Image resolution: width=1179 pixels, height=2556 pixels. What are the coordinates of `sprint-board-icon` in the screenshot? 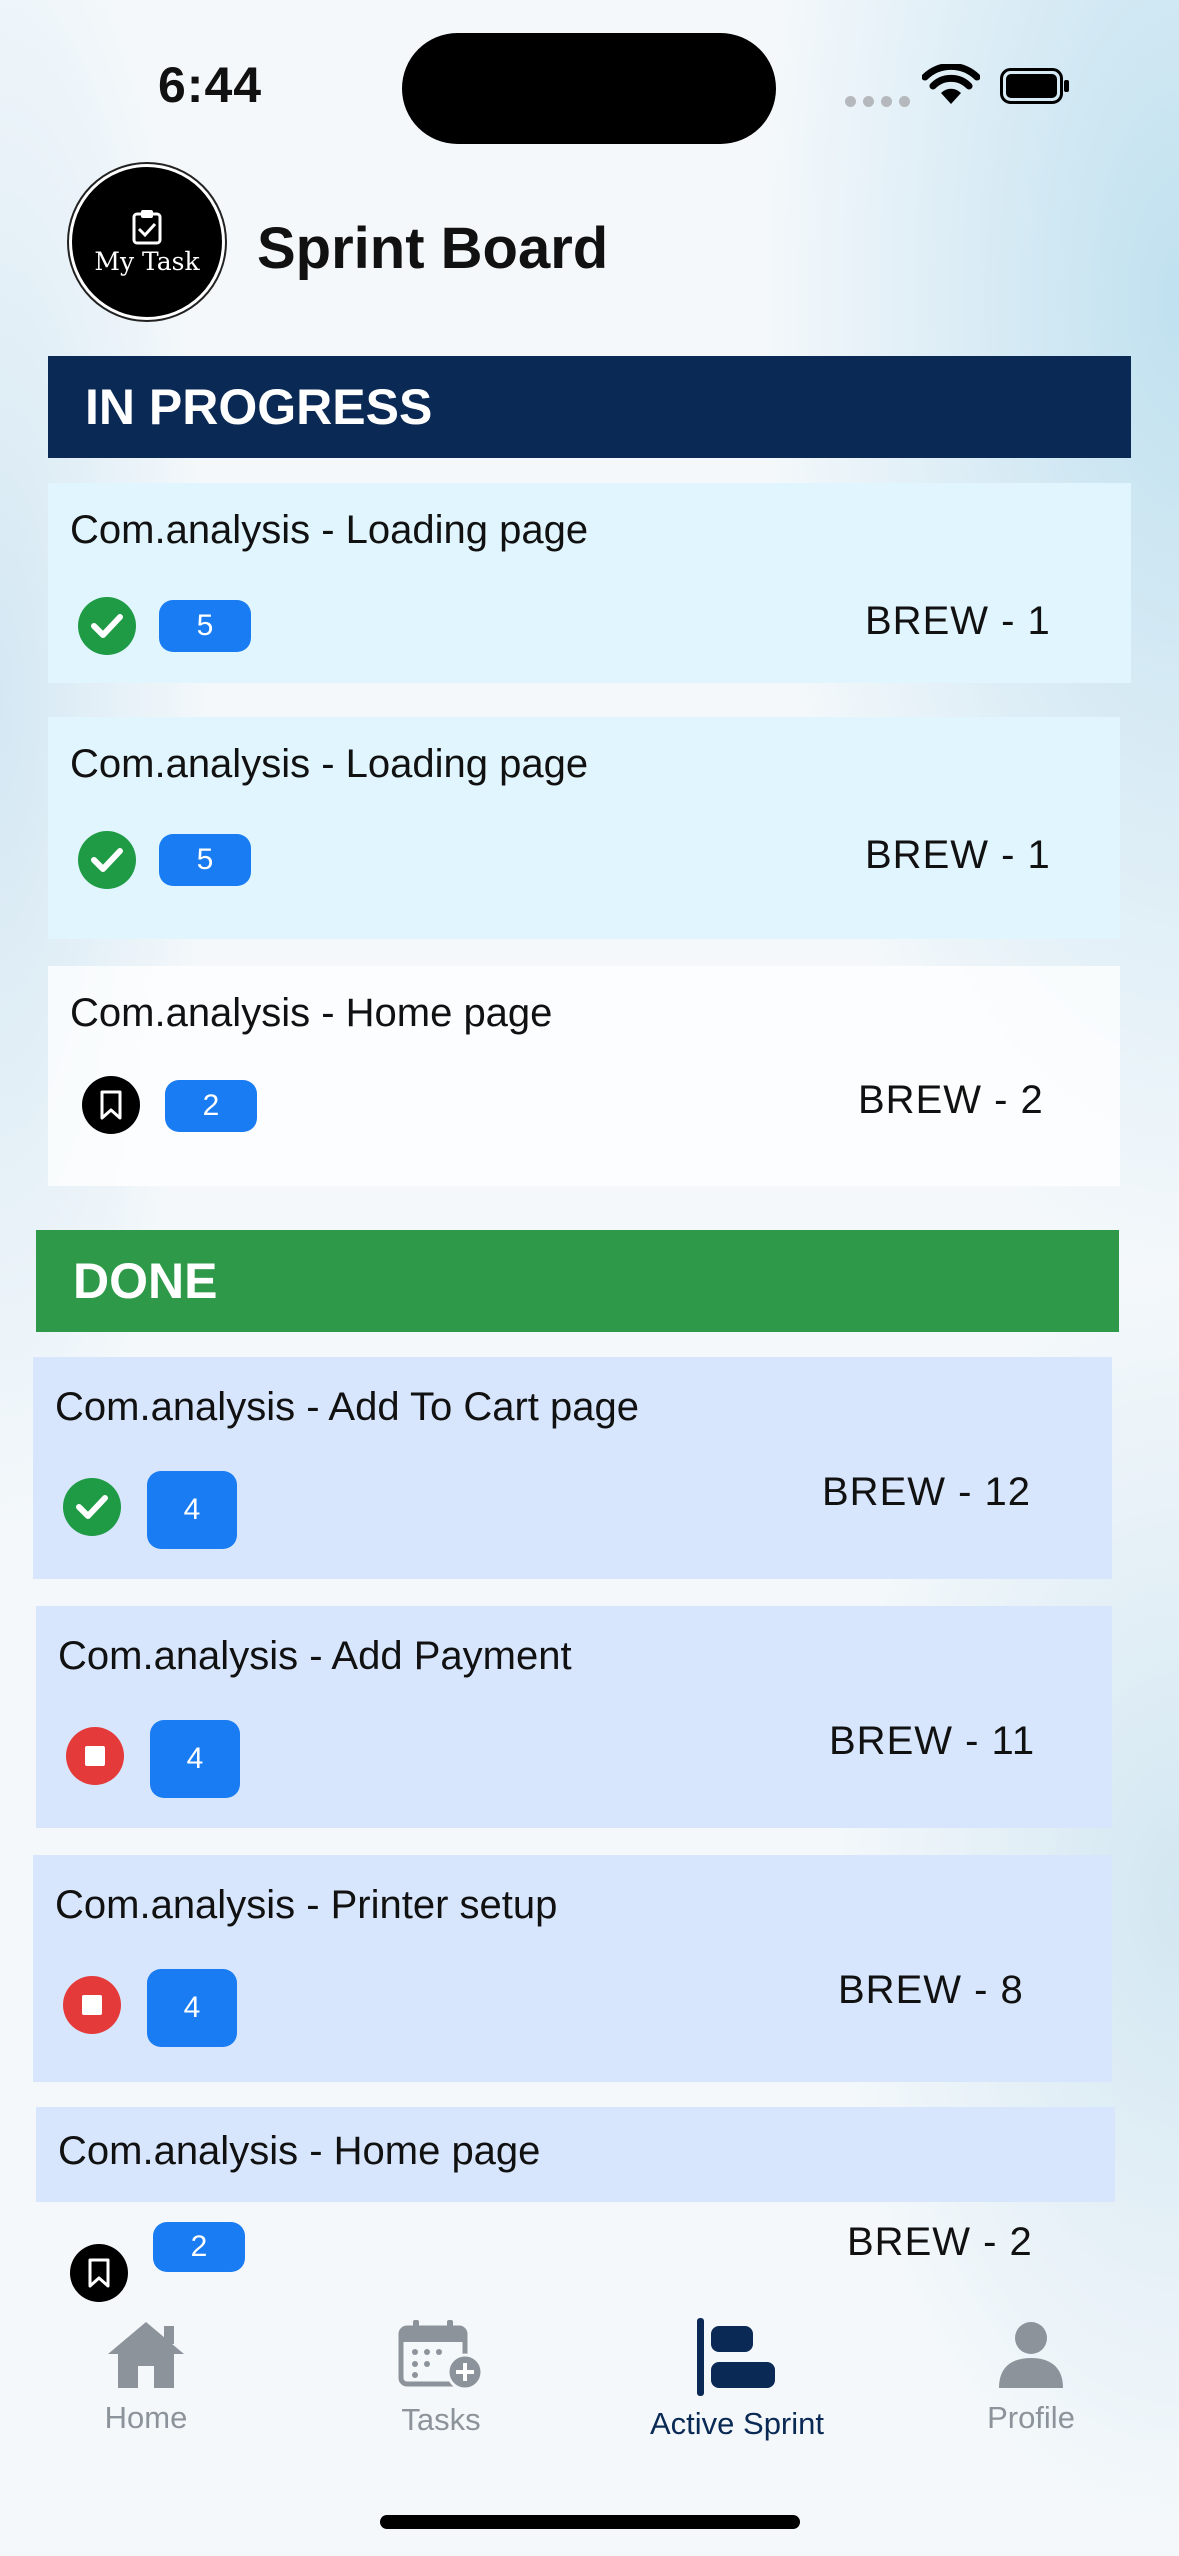 It's located at (736, 2357).